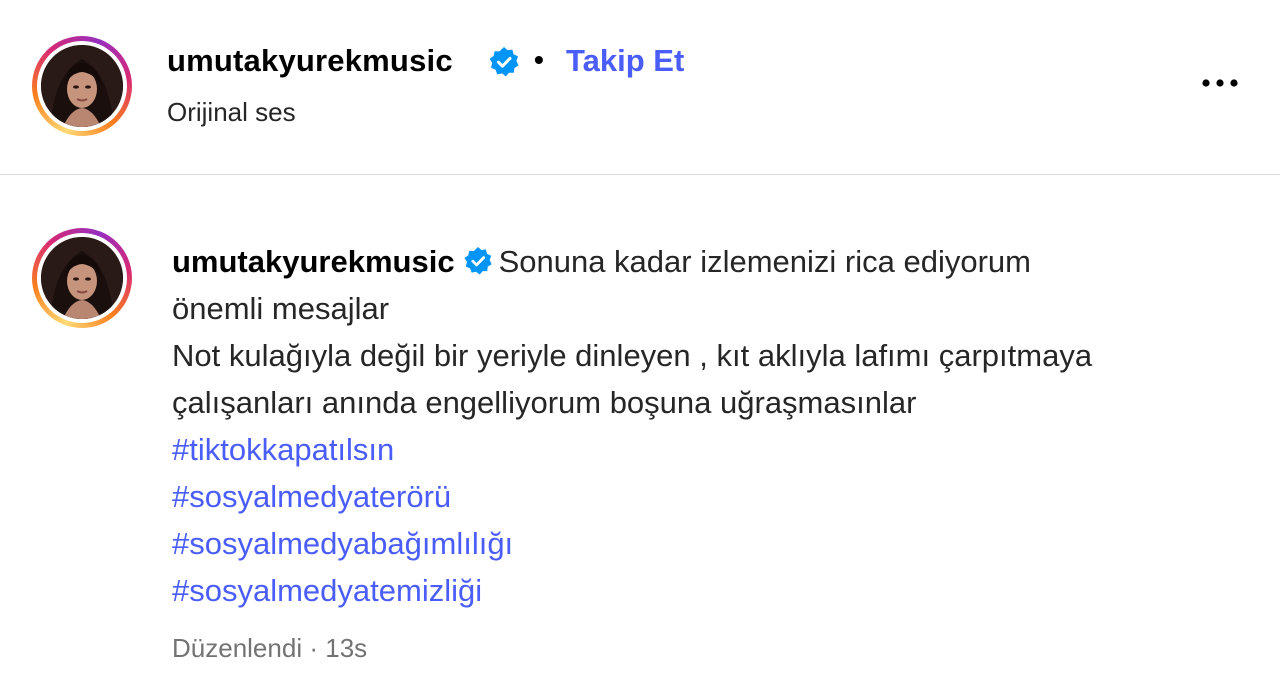 The height and width of the screenshot is (694, 1280). Describe the element at coordinates (342, 543) in the screenshot. I see `hashtag-link: #sosyalmedyabağımlılığı` at that location.